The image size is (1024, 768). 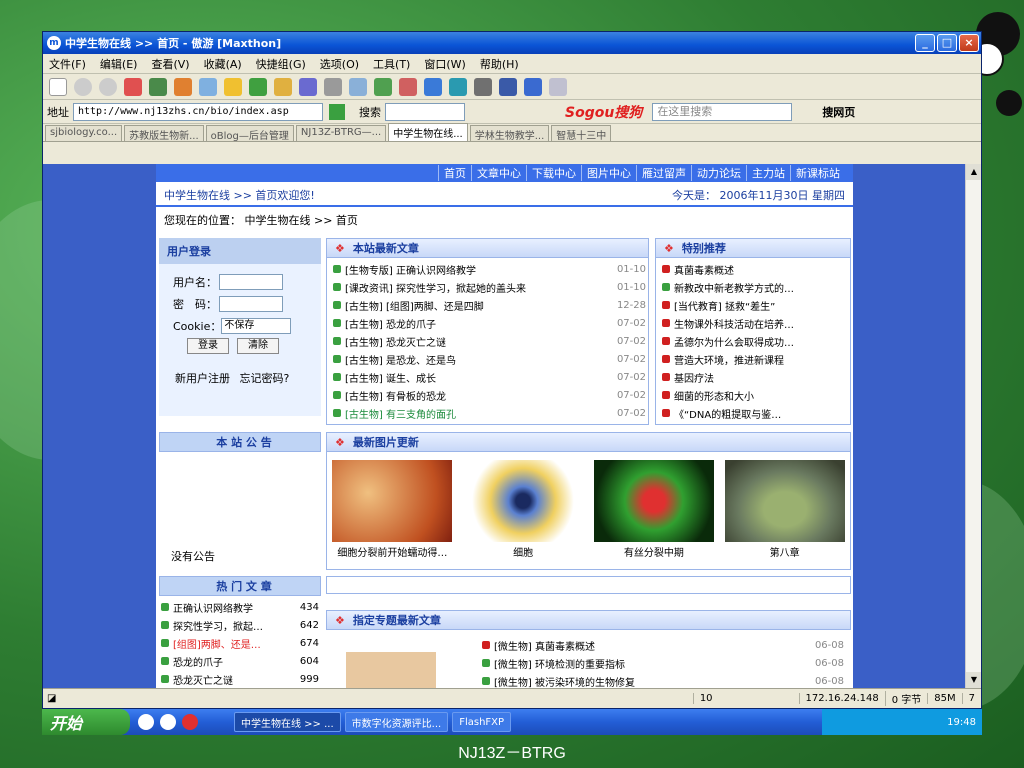 What do you see at coordinates (258, 346) in the screenshot?
I see `clear-button: 清除` at bounding box center [258, 346].